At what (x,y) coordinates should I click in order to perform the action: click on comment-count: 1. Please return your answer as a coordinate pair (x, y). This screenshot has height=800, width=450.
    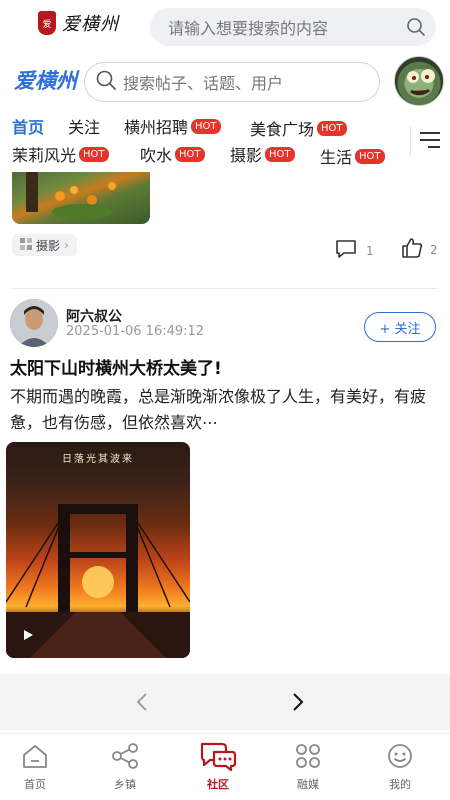
    Looking at the image, I should click on (354, 250).